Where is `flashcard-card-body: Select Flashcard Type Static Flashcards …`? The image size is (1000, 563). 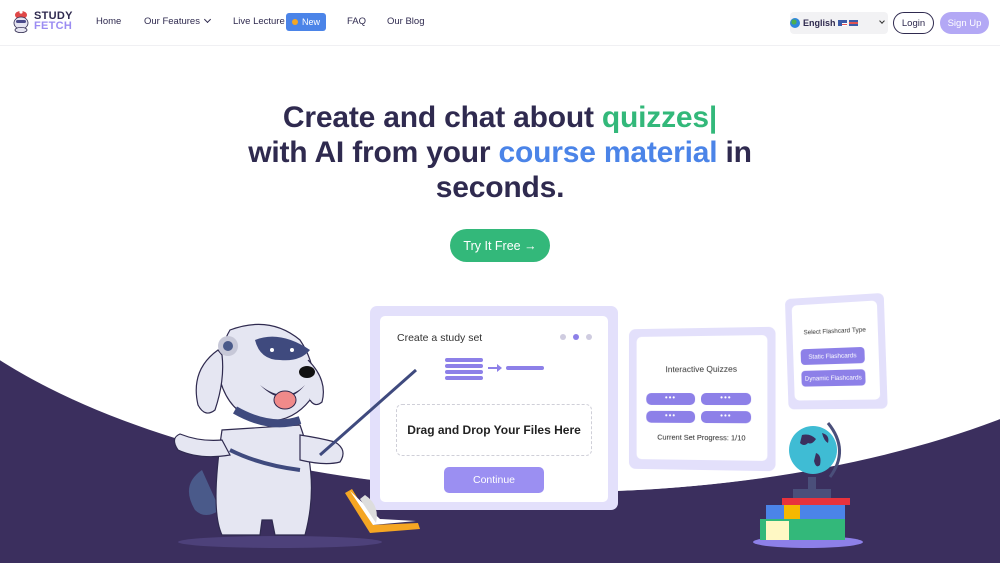 flashcard-card-body: Select Flashcard Type Static Flashcards … is located at coordinates (836, 350).